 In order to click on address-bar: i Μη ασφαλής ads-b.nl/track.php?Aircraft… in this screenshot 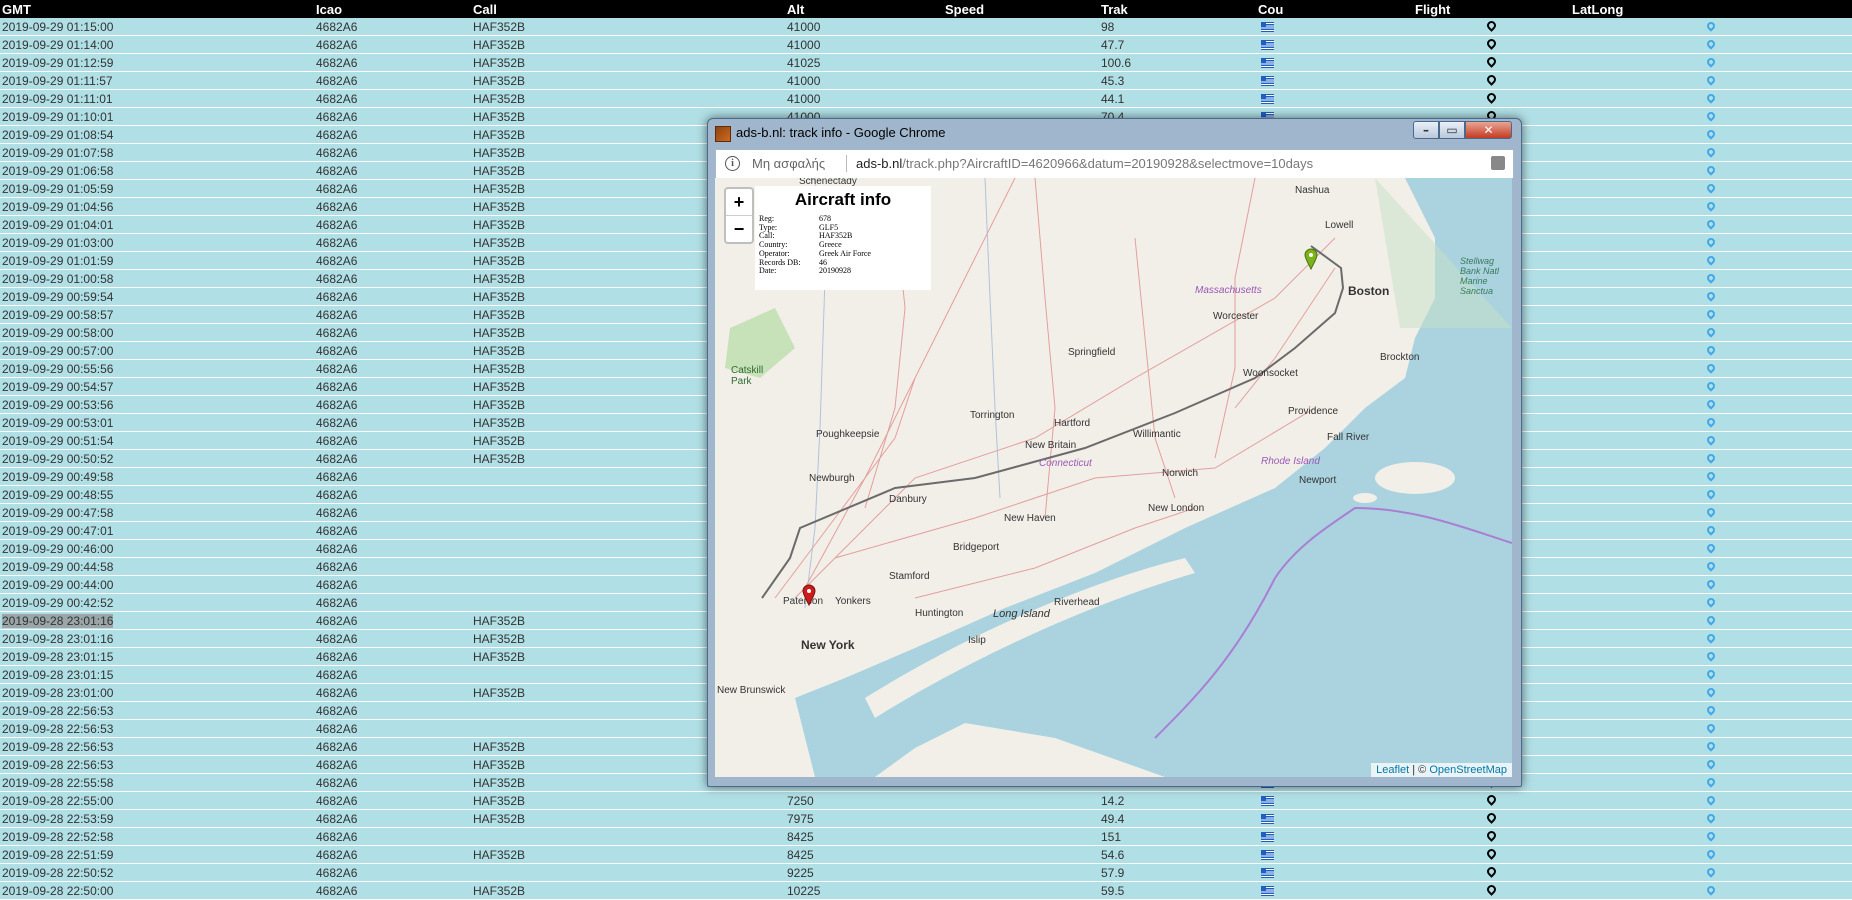, I will do `click(1114, 164)`.